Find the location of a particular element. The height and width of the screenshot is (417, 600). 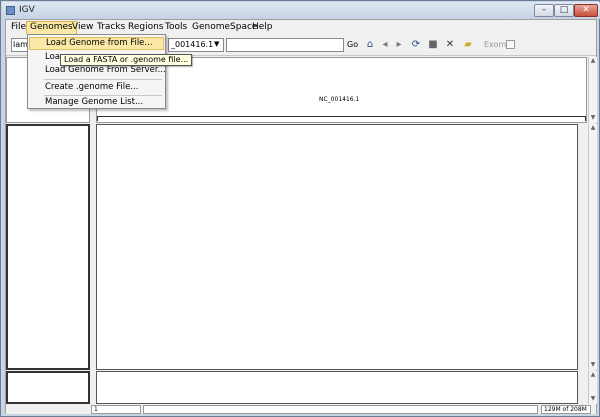

status-bar: 1 129M of 208M is located at coordinates (301, 409).